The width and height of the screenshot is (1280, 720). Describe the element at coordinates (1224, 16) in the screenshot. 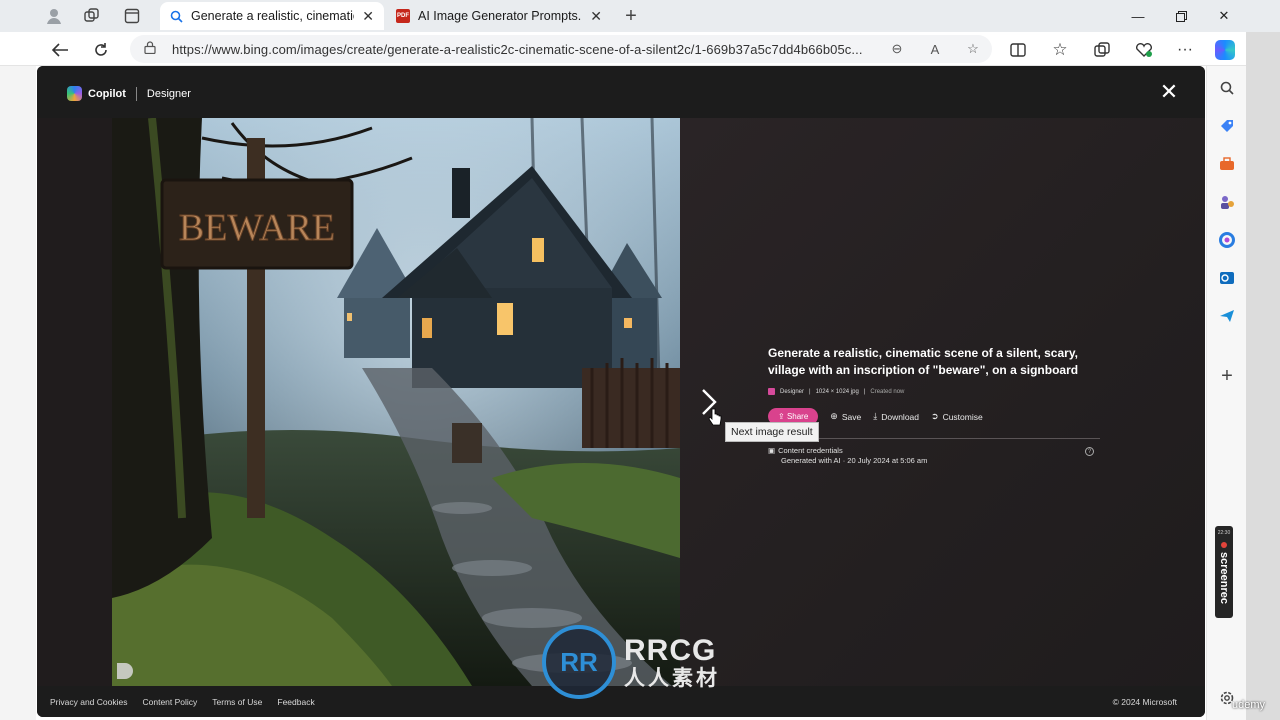

I see `close-window-icon: ✕` at that location.